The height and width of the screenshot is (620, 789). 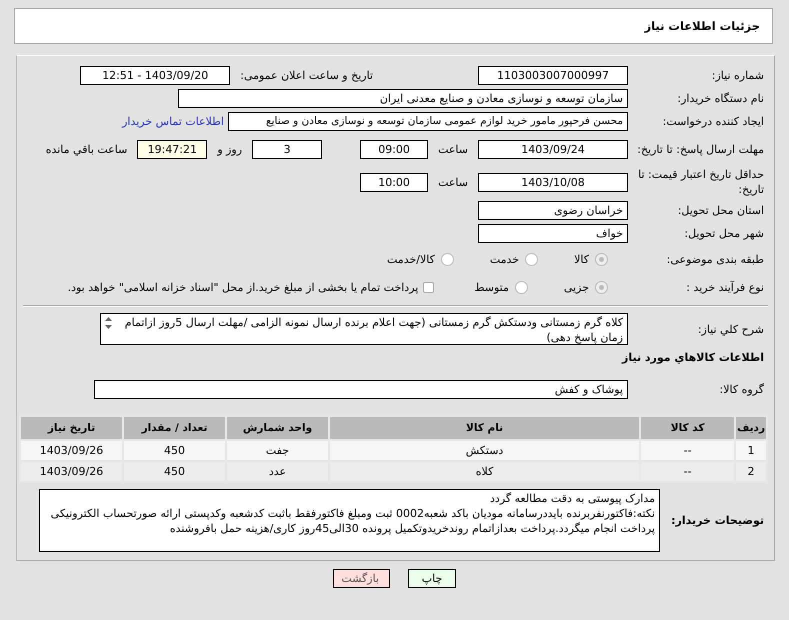 I want to click on city-field: خواف, so click(x=553, y=233).